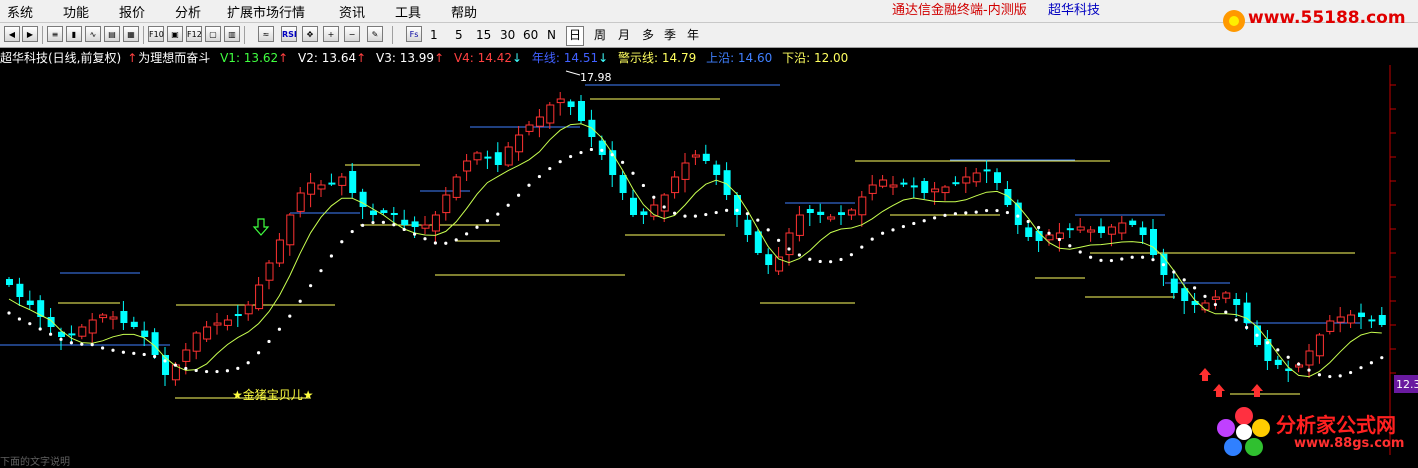 This screenshot has width=1418, height=468. What do you see at coordinates (289, 34) in the screenshot?
I see `rsi-icon: RSI` at bounding box center [289, 34].